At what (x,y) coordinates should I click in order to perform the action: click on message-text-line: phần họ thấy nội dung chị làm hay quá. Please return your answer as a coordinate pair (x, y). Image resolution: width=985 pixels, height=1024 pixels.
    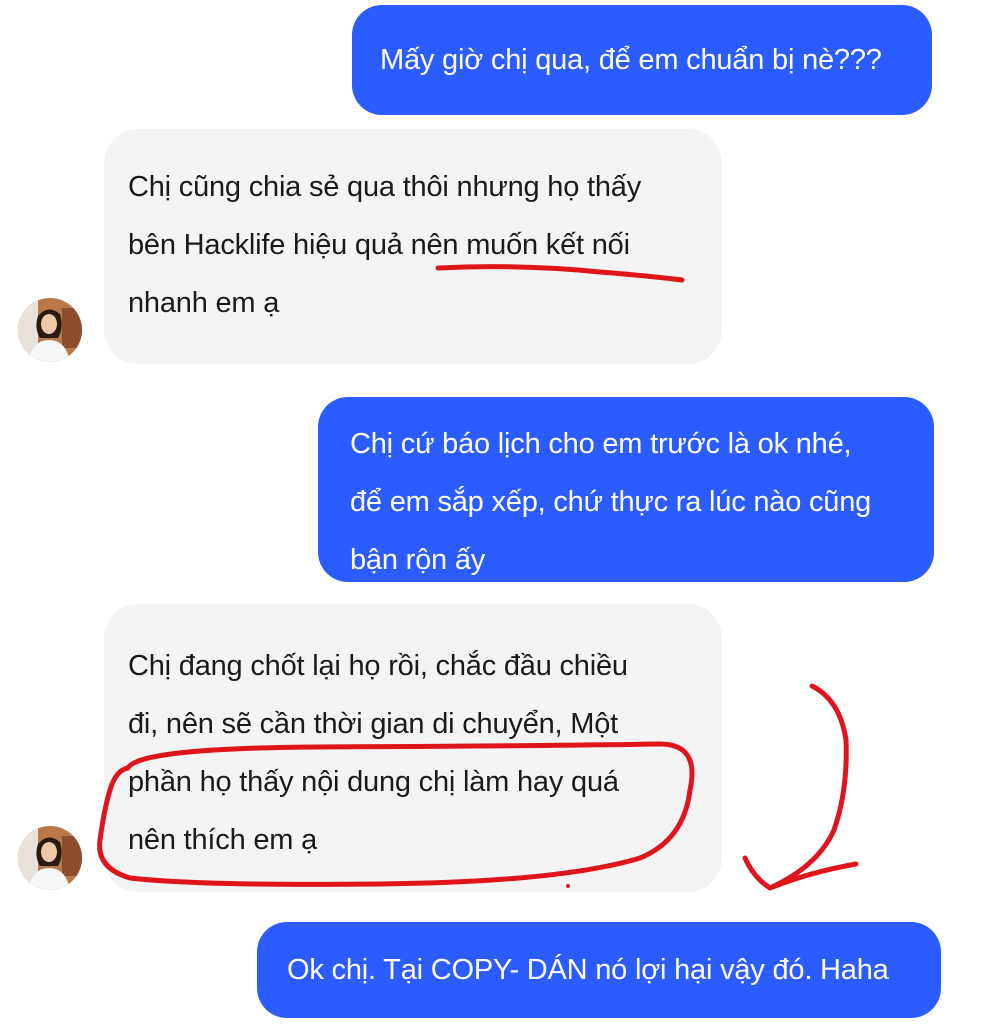
    Looking at the image, I should click on (373, 782).